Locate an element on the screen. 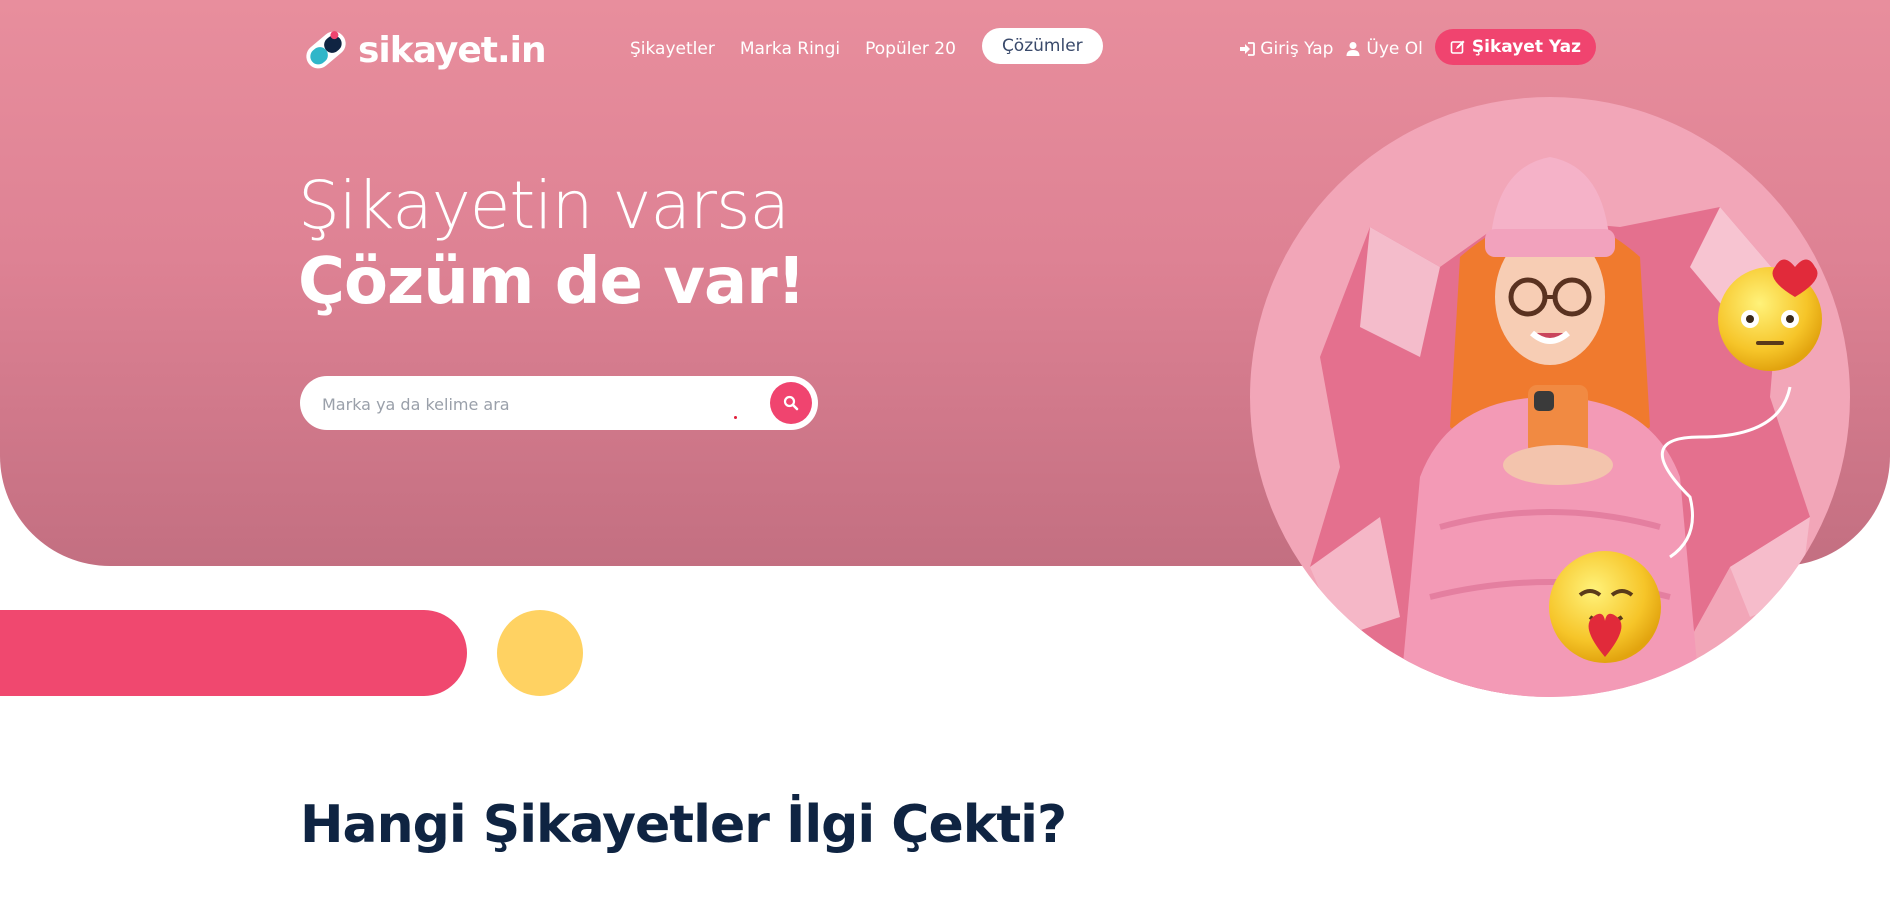 The image size is (1890, 902). logo-pill-icon is located at coordinates (326, 50).